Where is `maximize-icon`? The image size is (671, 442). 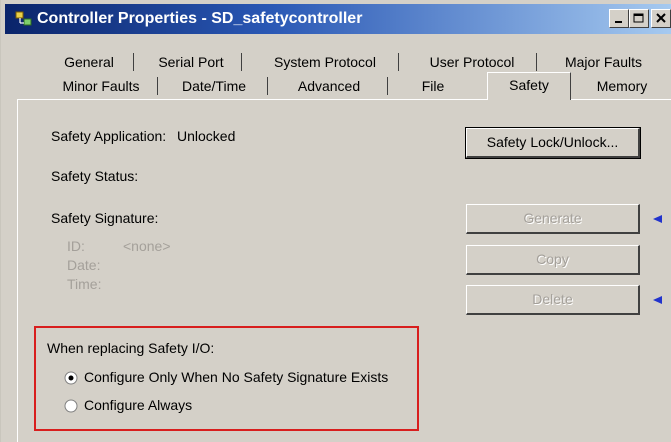
maximize-icon is located at coordinates (638, 18).